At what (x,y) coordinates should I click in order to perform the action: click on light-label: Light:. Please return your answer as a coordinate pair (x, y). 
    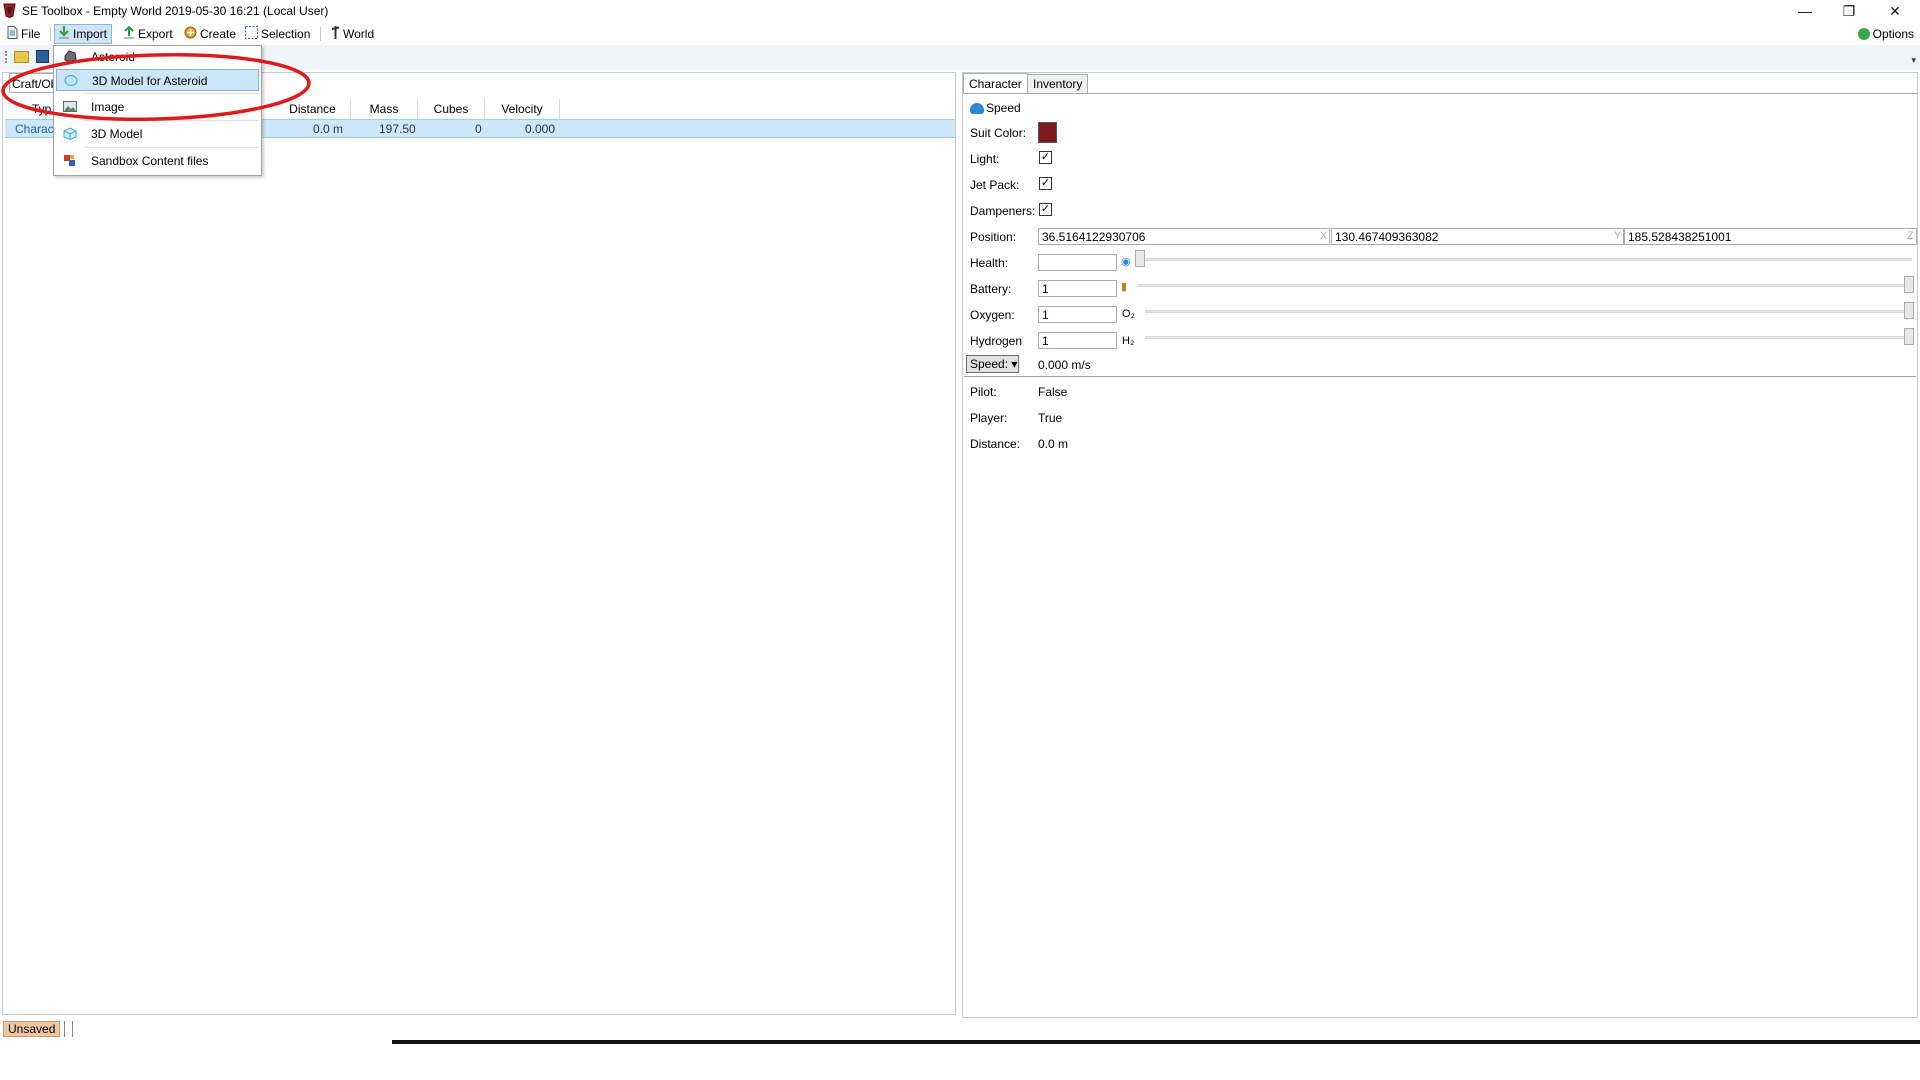
    Looking at the image, I should click on (985, 159).